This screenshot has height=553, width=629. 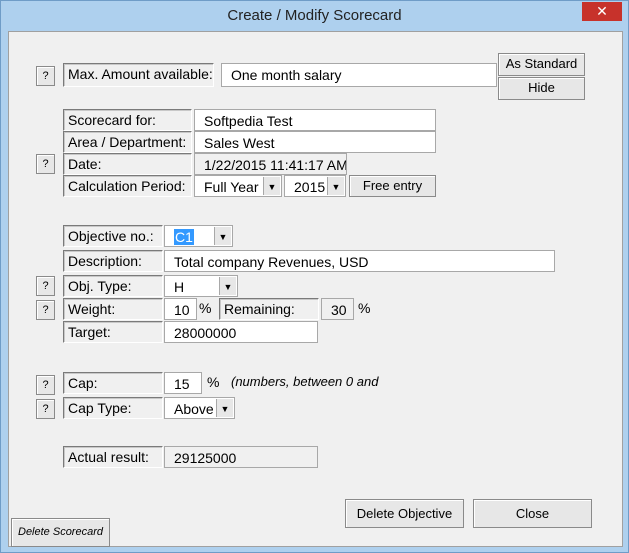 What do you see at coordinates (113, 383) in the screenshot?
I see `cap-label: Cap:` at bounding box center [113, 383].